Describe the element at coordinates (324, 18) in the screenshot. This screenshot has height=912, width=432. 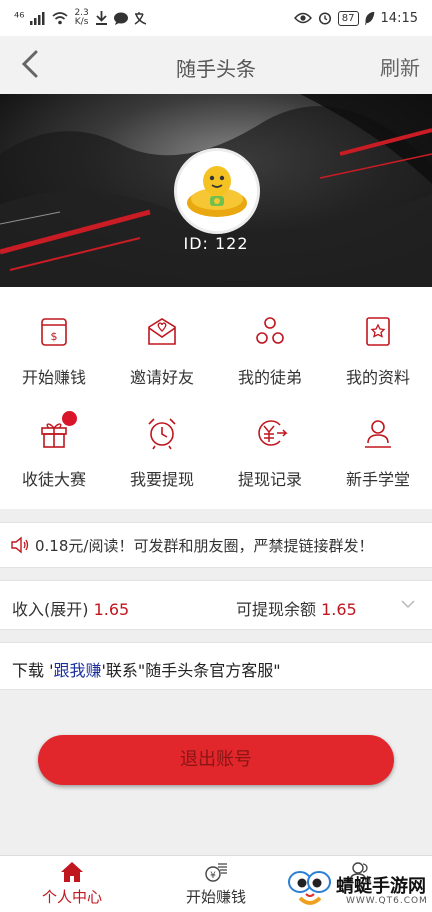
I see `alarm-icon` at that location.